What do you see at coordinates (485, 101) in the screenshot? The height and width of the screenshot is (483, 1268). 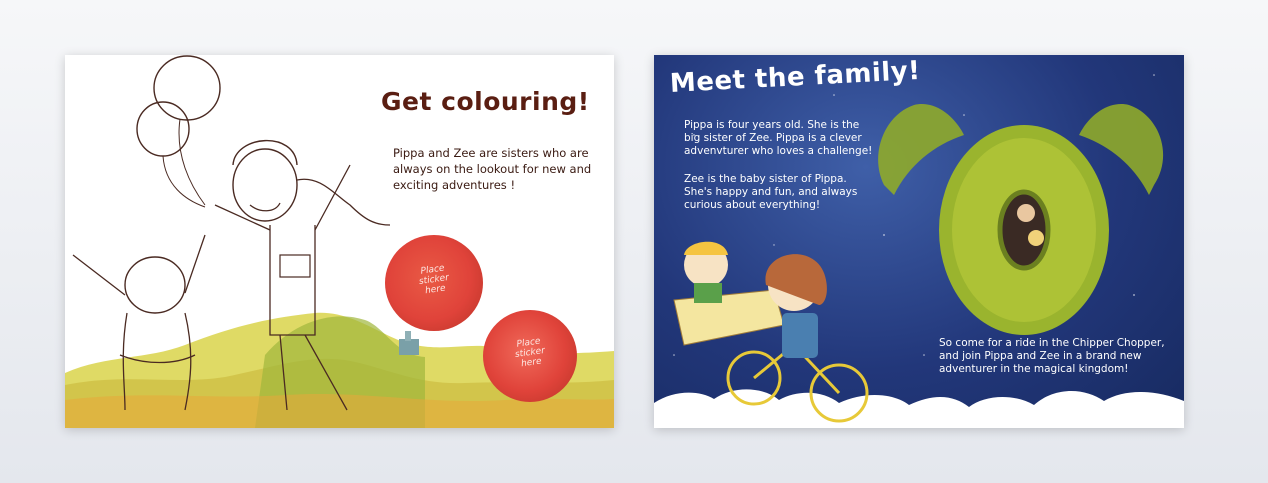 I see `page-title: Get colouring!` at bounding box center [485, 101].